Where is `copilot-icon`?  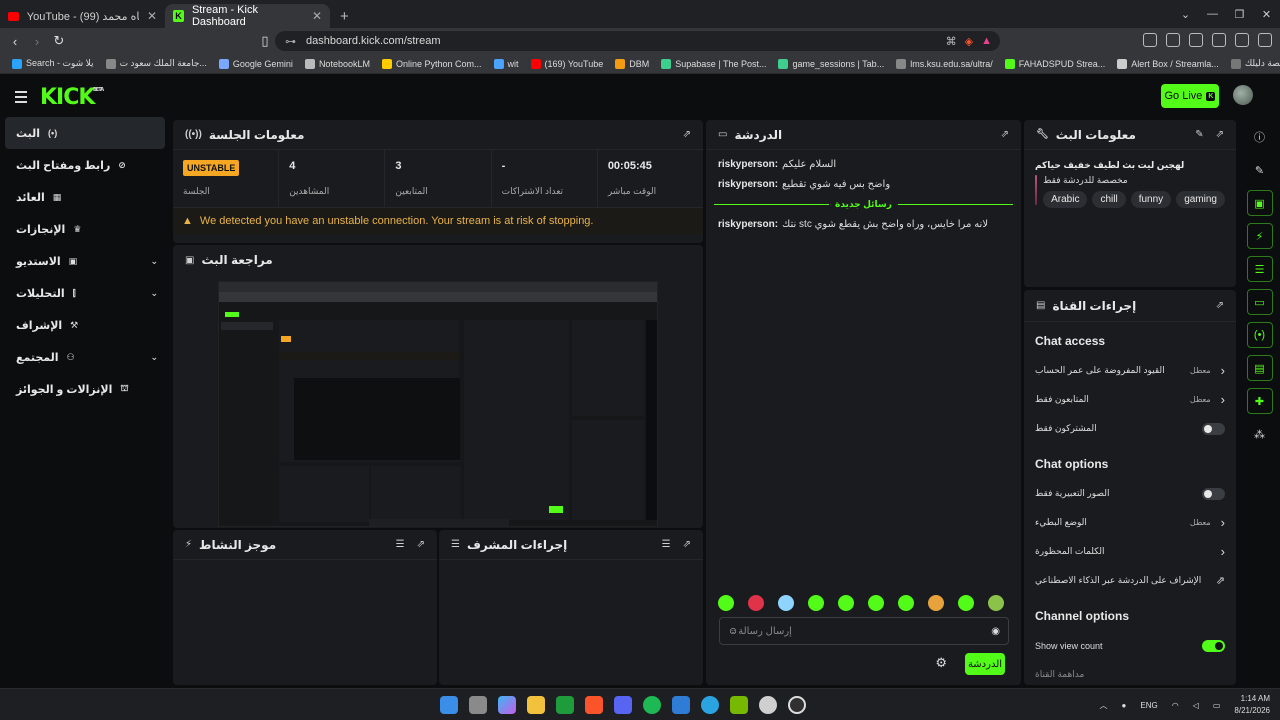 copilot-icon is located at coordinates (507, 705).